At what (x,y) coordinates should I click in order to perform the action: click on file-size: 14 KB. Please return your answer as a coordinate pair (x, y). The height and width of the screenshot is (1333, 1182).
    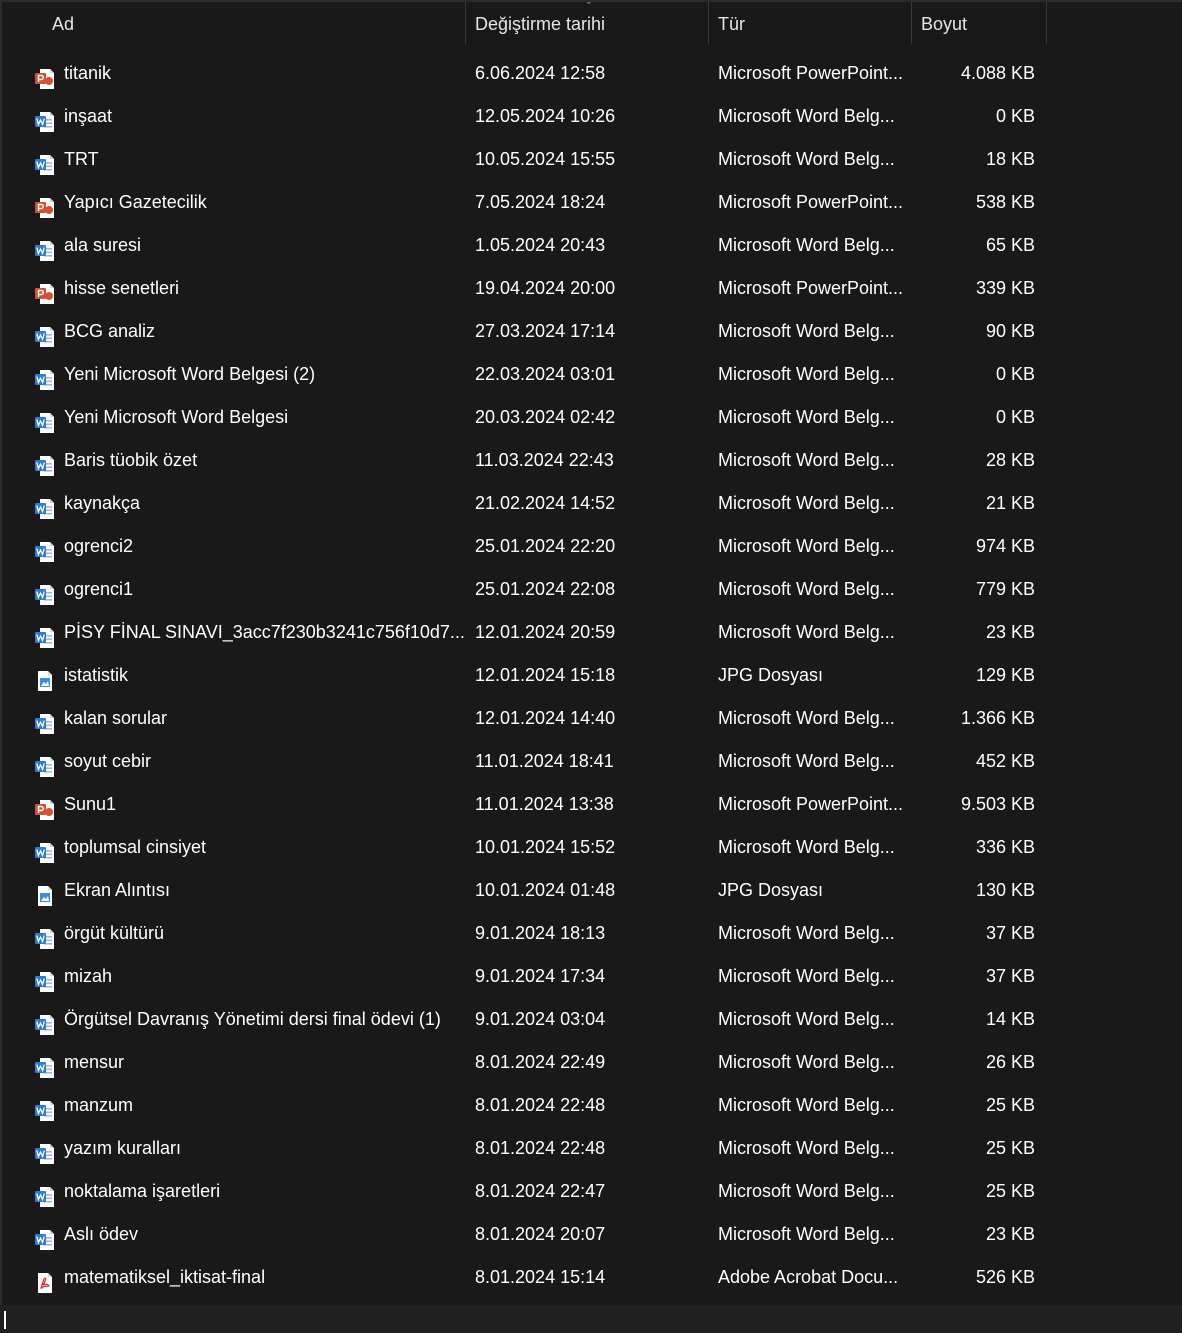
    Looking at the image, I should click on (1010, 1019).